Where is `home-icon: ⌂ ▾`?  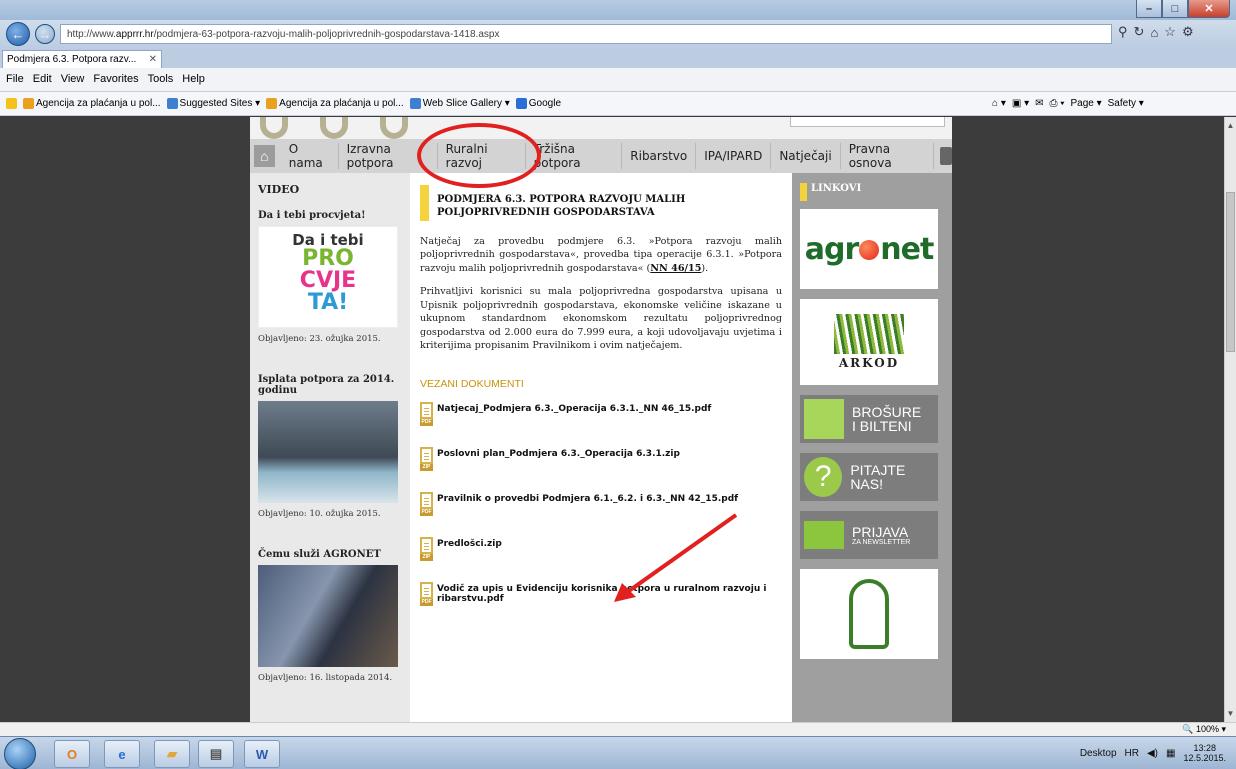 home-icon: ⌂ ▾ is located at coordinates (999, 103).